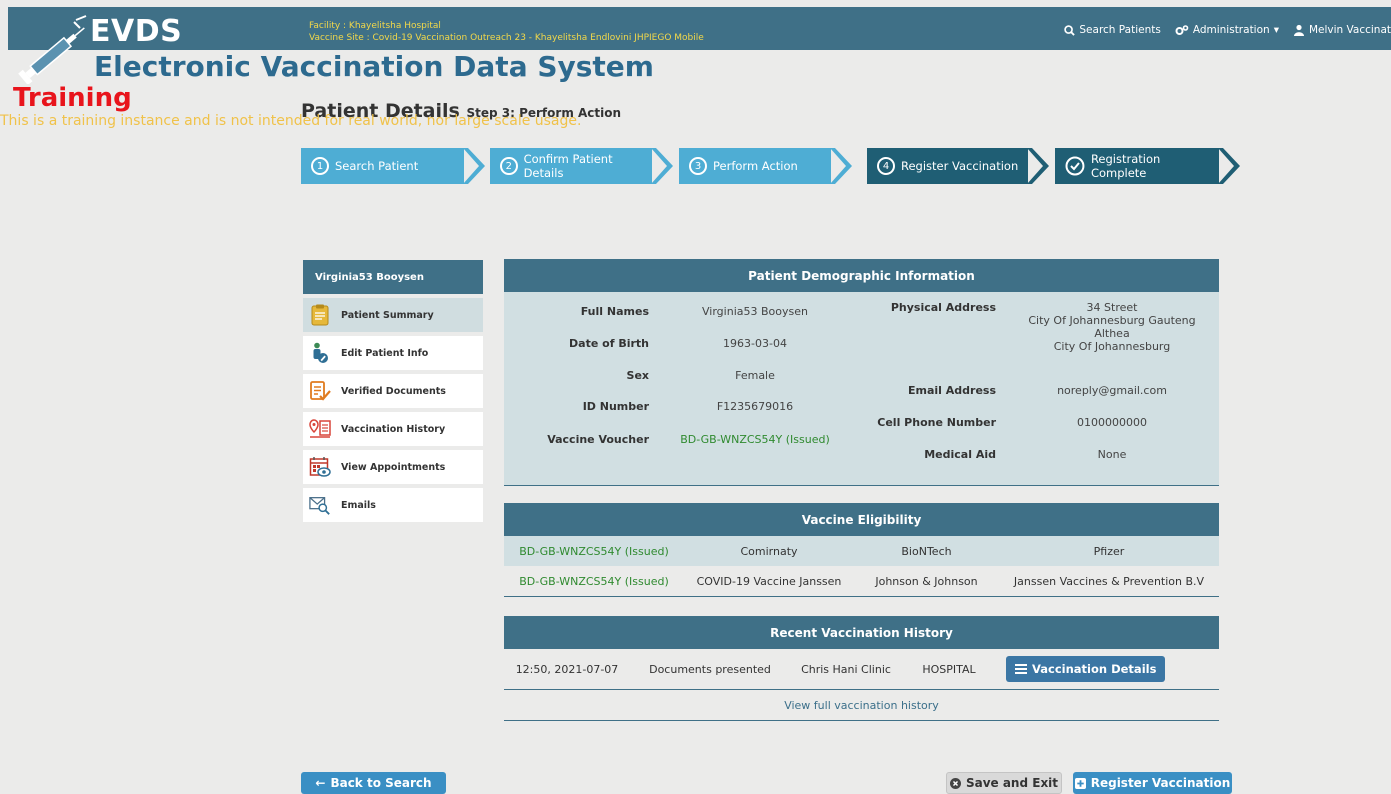 Image resolution: width=1391 pixels, height=794 pixels. Describe the element at coordinates (1231, 30) in the screenshot. I see `administration-label: Administration` at that location.